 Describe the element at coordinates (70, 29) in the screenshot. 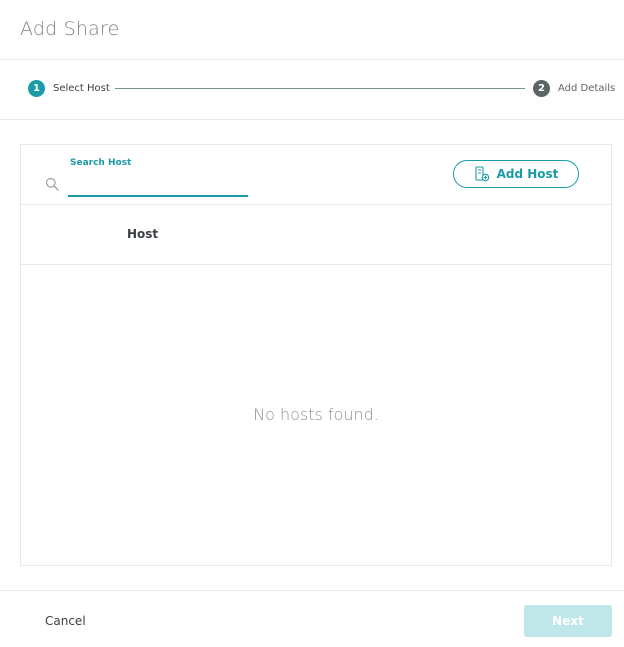

I see `dialog-title: Add Share` at that location.